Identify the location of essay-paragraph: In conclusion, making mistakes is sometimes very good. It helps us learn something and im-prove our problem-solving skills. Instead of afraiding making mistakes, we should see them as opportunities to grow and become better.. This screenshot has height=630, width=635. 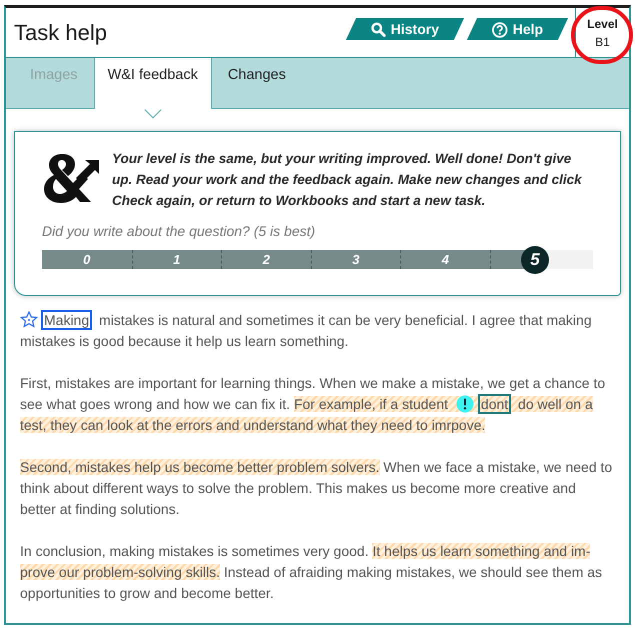
(312, 572).